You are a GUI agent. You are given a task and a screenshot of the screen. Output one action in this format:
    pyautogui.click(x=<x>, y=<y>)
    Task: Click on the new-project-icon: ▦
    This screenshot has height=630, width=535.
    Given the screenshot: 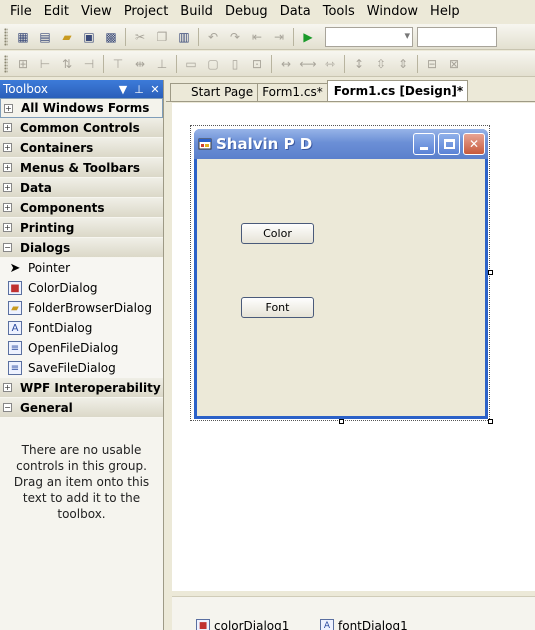 What is the action you would take?
    pyautogui.click(x=23, y=37)
    